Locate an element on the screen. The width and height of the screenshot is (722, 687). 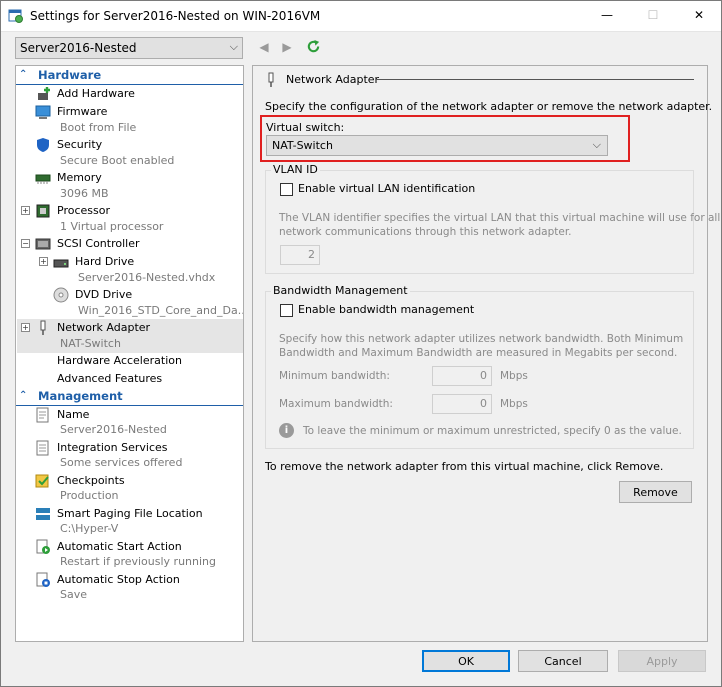
apply-button: Apply is located at coordinates (662, 661).